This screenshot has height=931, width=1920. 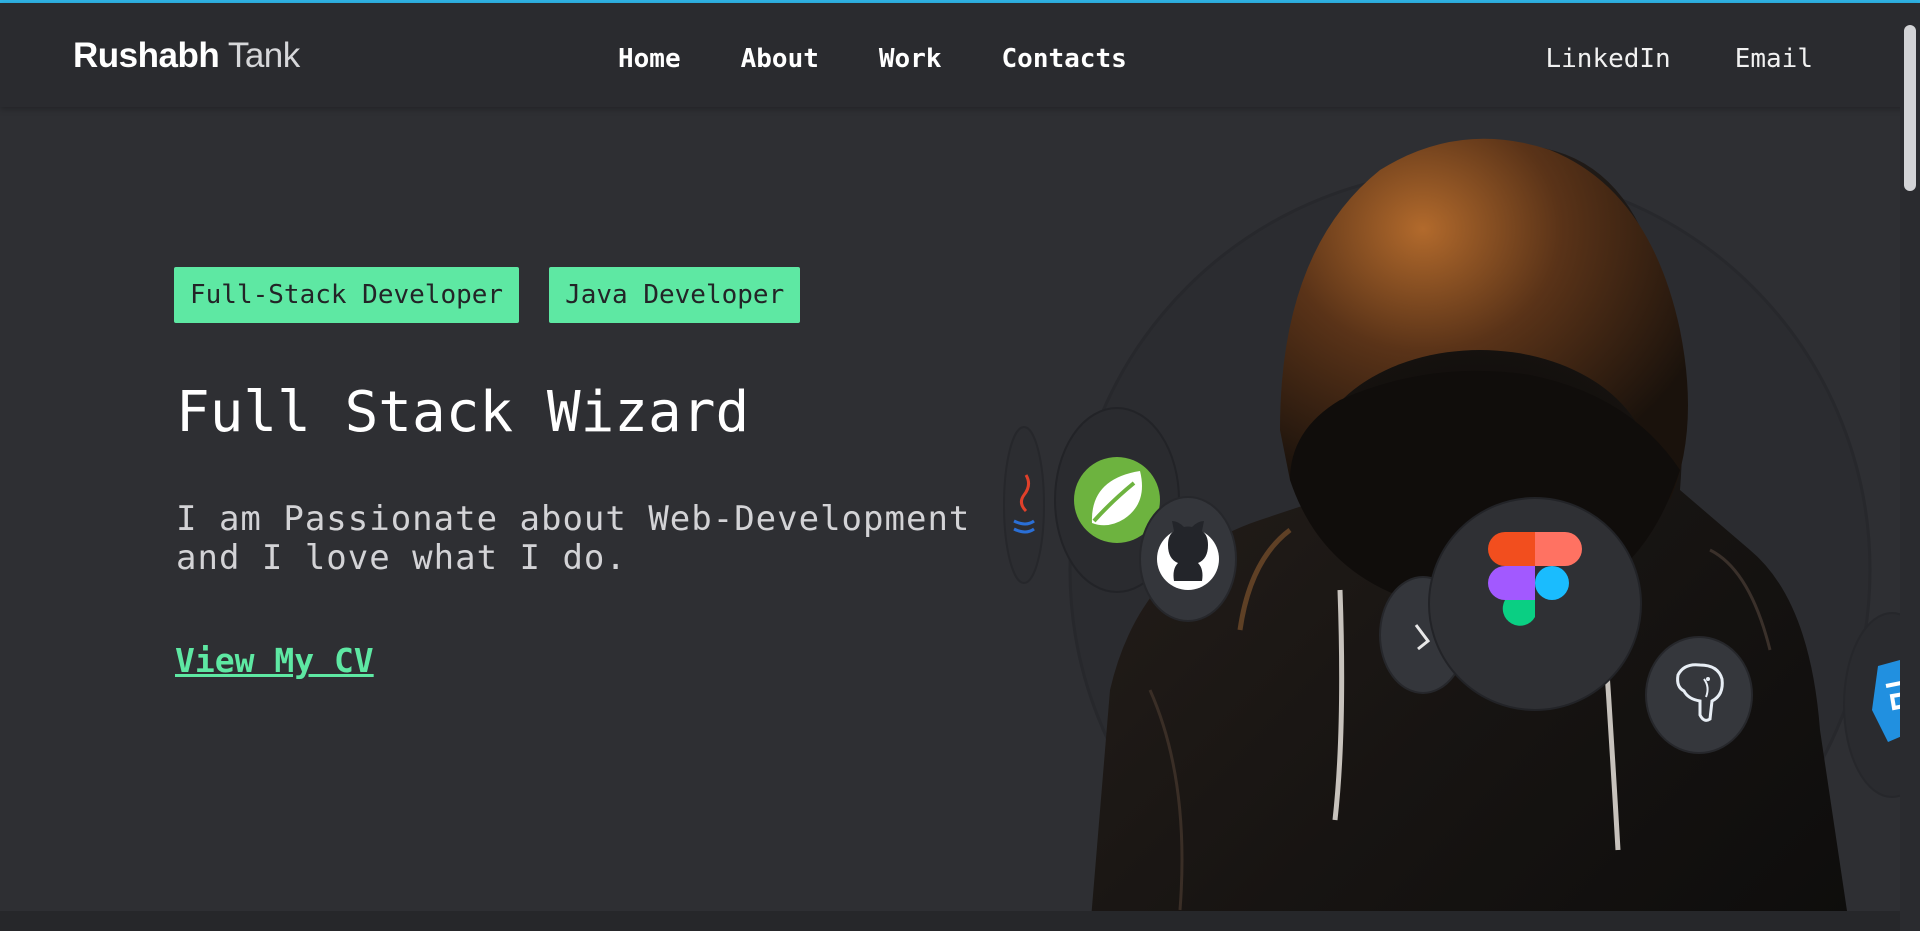 I want to click on brand-first-name: Rushabh, so click(x=146, y=55).